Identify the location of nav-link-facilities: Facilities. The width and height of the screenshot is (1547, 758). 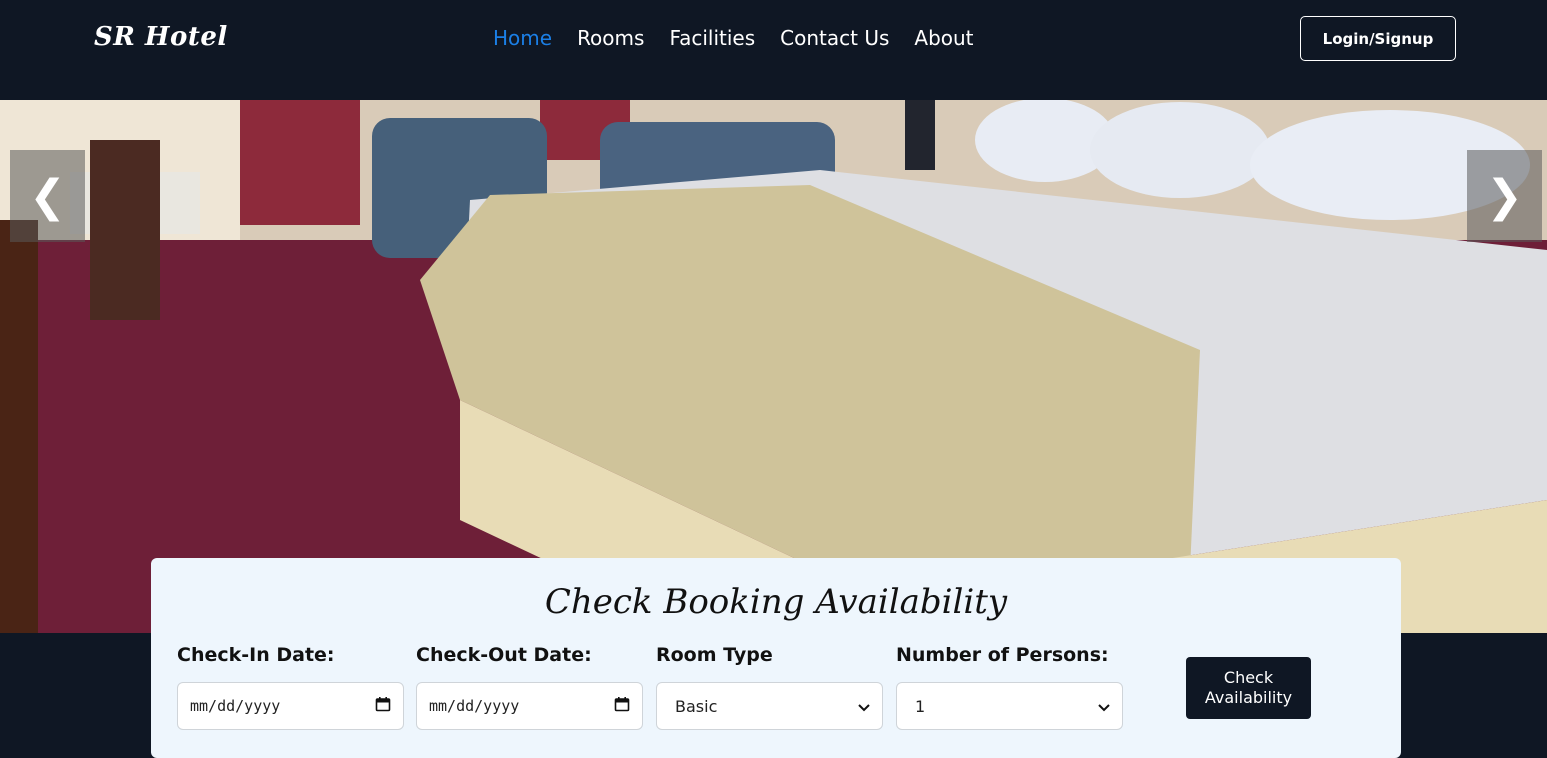
(712, 38).